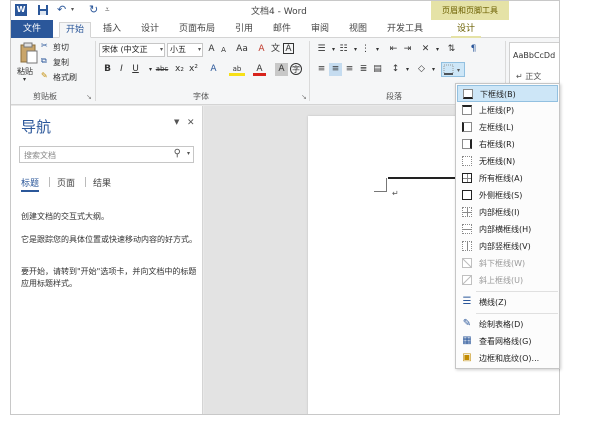 The width and height of the screenshot is (600, 422). I want to click on nav-tab-headings: 标题, so click(30, 184).